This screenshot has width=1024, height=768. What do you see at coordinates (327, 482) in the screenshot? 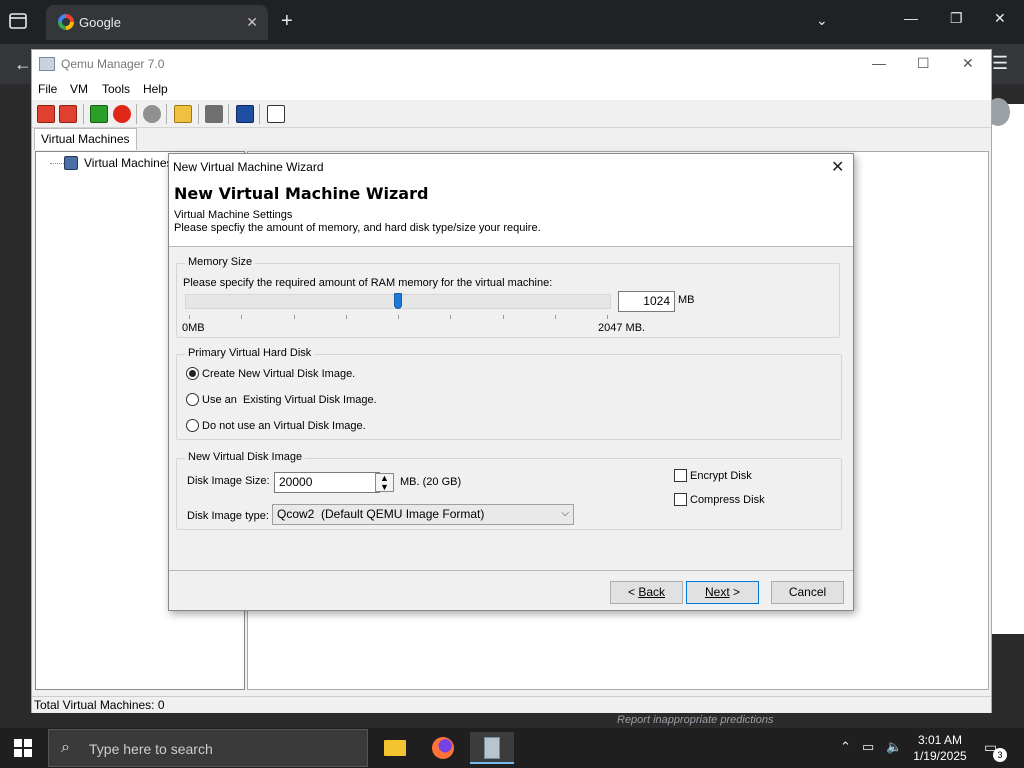
I see `disk-size-input: 20000` at bounding box center [327, 482].